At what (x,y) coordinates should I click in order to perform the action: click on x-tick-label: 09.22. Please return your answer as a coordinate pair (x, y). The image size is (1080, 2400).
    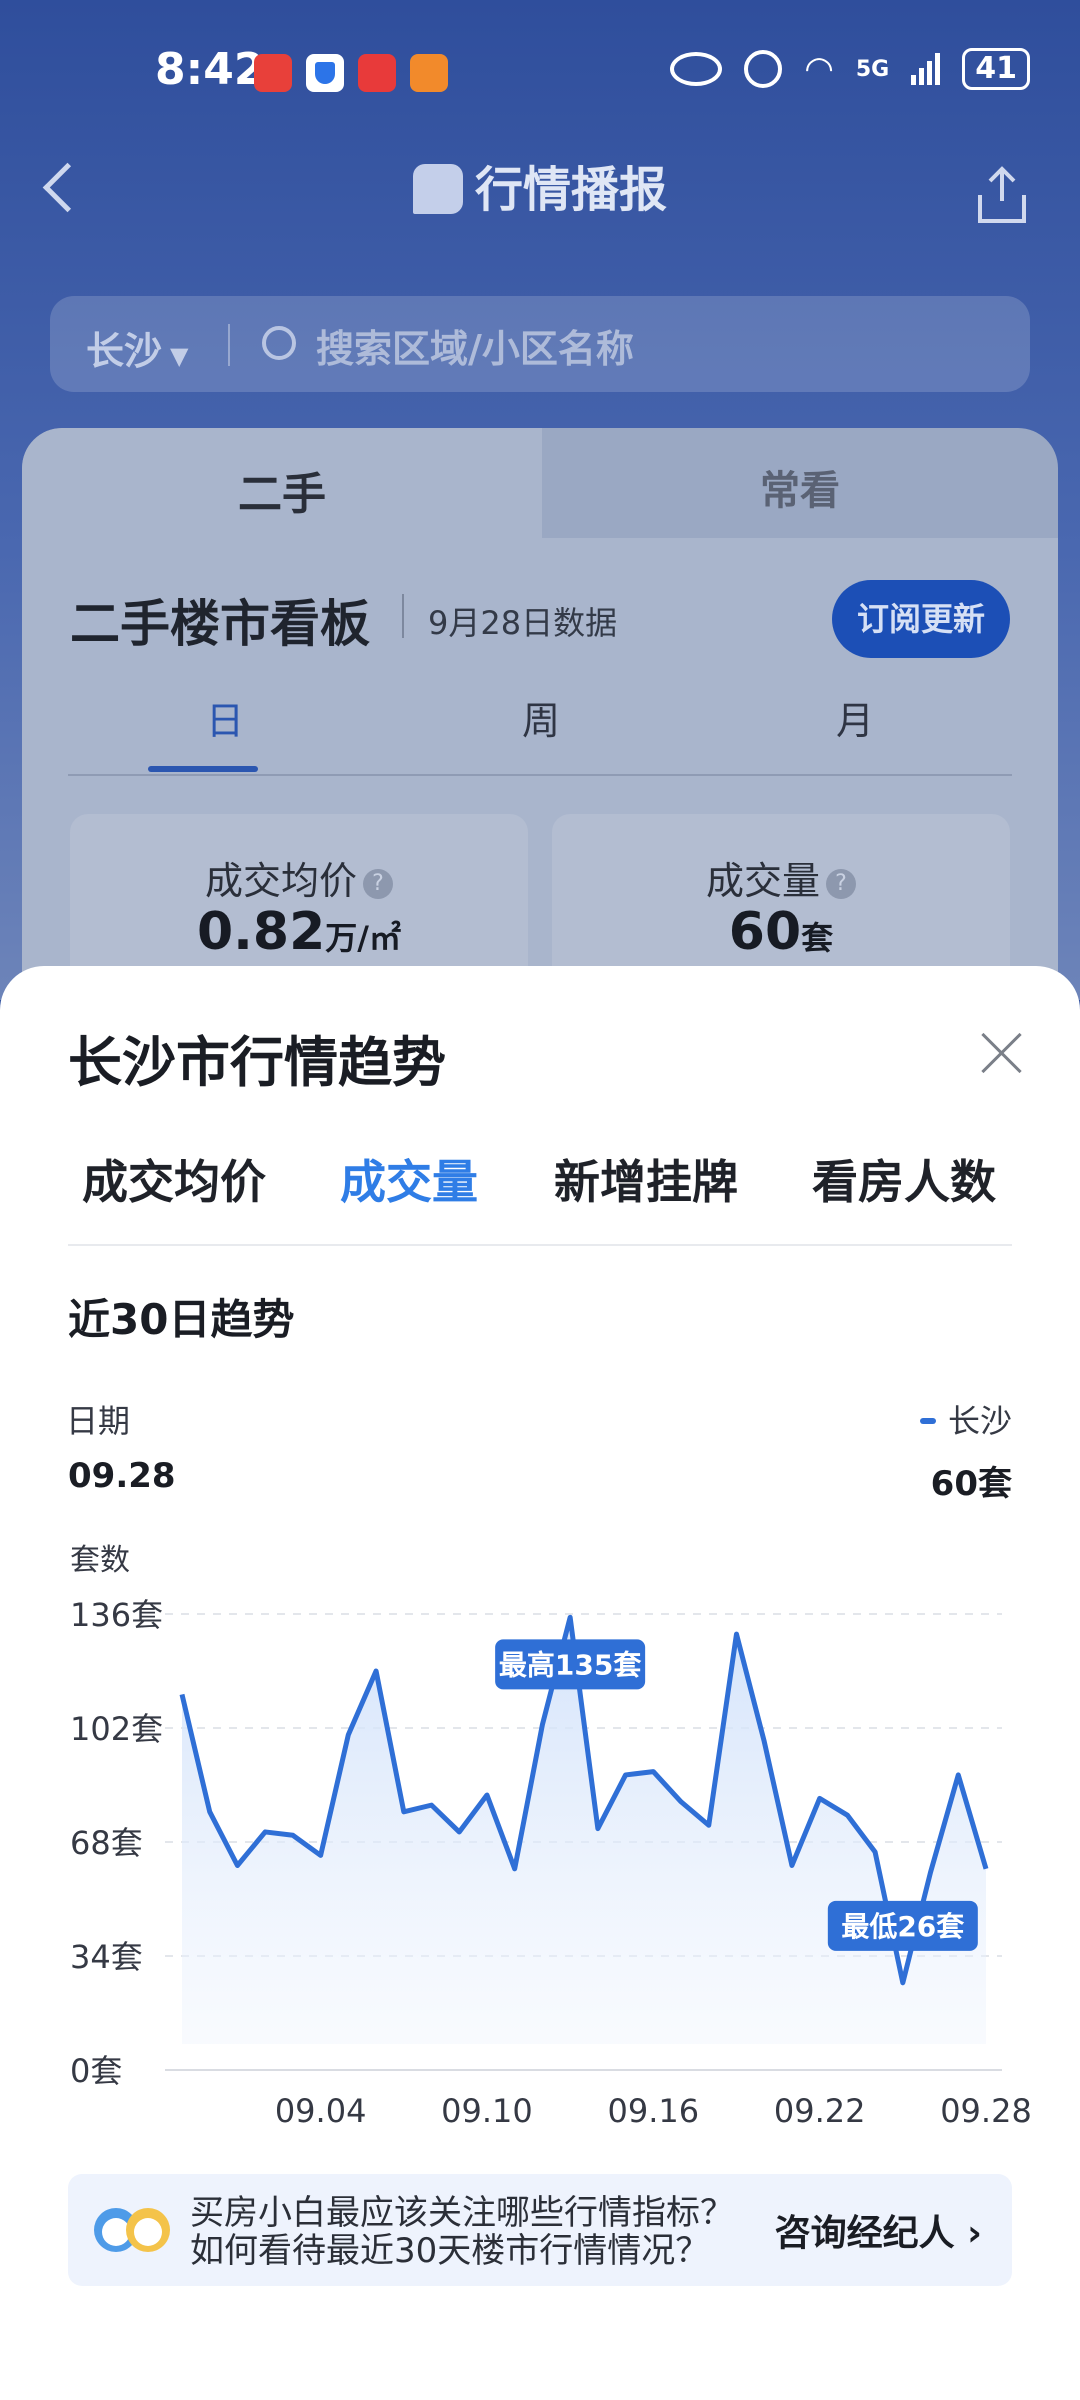
    Looking at the image, I should click on (820, 2111).